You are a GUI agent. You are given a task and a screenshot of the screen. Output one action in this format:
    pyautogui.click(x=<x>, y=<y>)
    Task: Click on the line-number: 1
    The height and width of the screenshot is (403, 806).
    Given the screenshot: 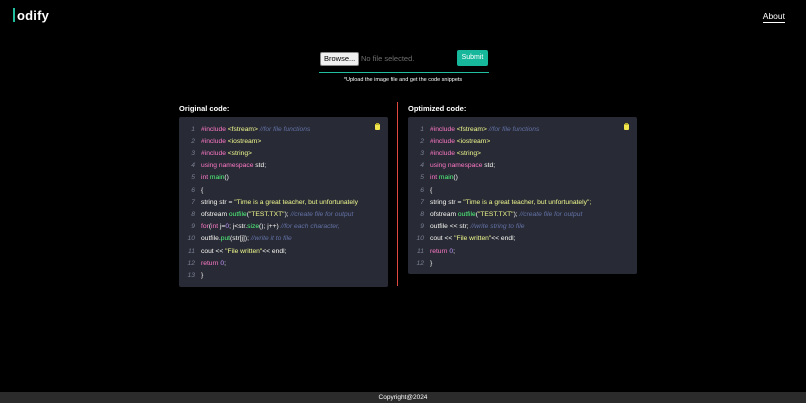 What is the action you would take?
    pyautogui.click(x=193, y=129)
    